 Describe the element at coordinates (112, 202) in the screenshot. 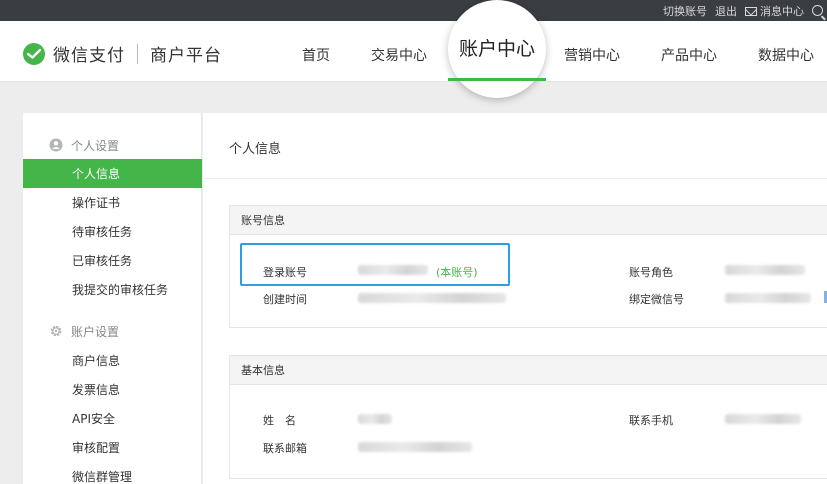

I see `sidebar-item-certificate: 操作证书` at that location.